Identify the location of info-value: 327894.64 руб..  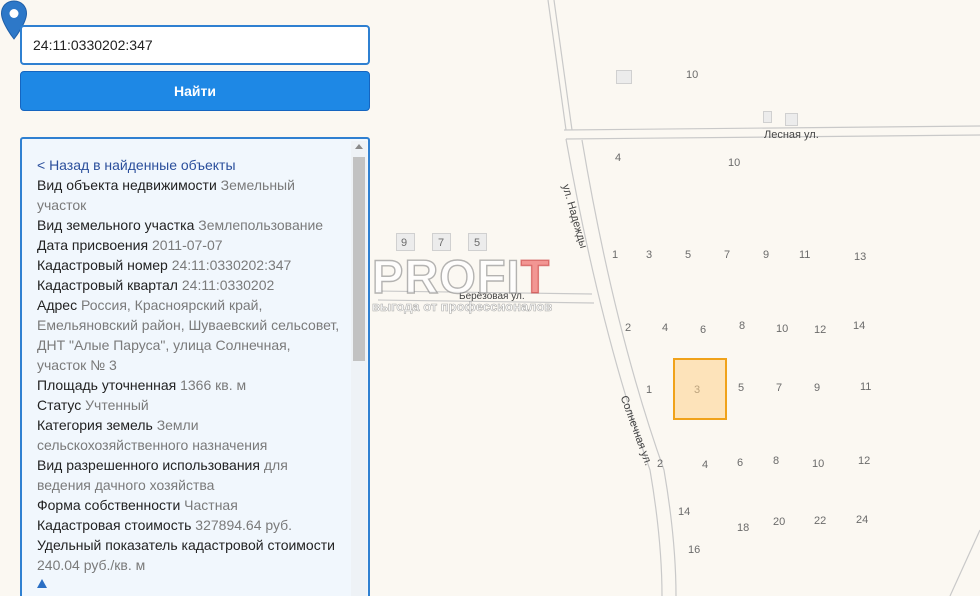
(244, 525).